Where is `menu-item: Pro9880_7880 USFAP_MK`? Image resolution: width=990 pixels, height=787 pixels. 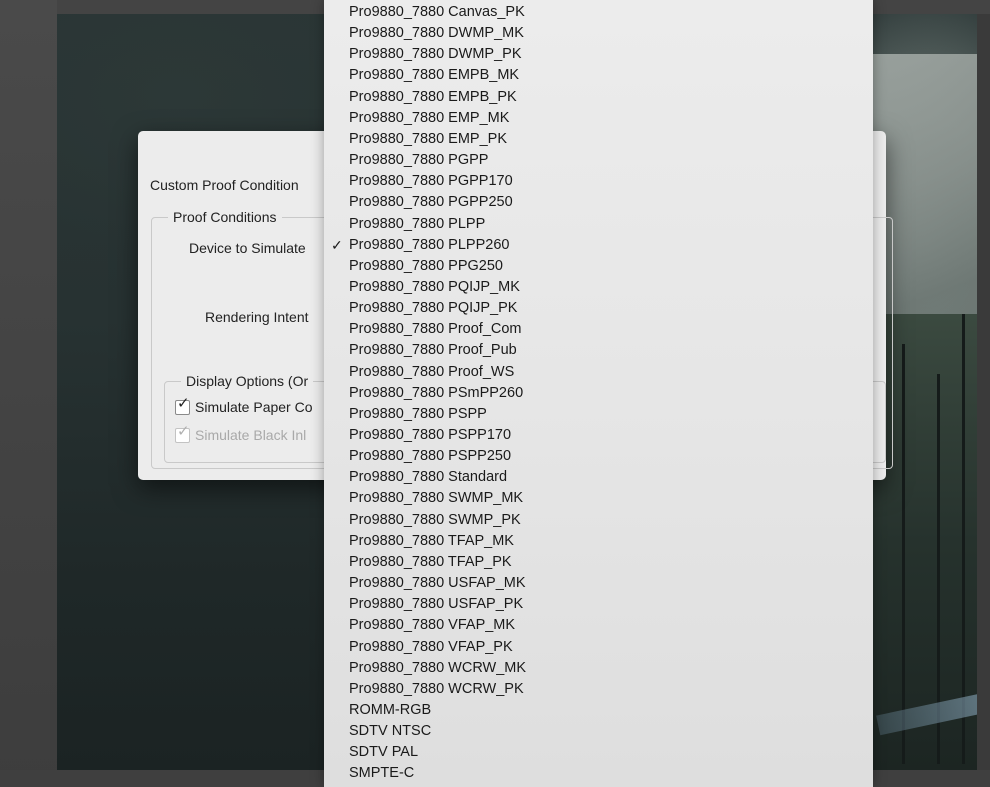
menu-item: Pro9880_7880 USFAP_MK is located at coordinates (437, 583).